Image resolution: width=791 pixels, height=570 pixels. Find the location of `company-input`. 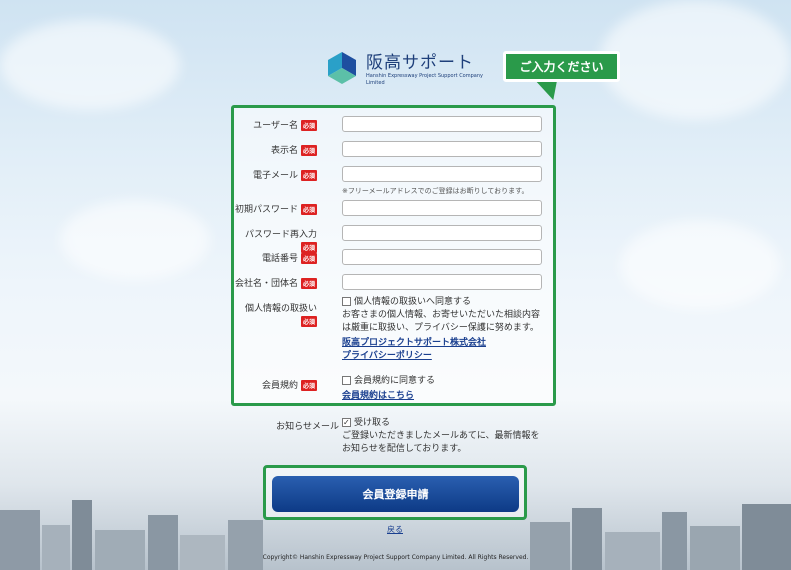

company-input is located at coordinates (442, 282).